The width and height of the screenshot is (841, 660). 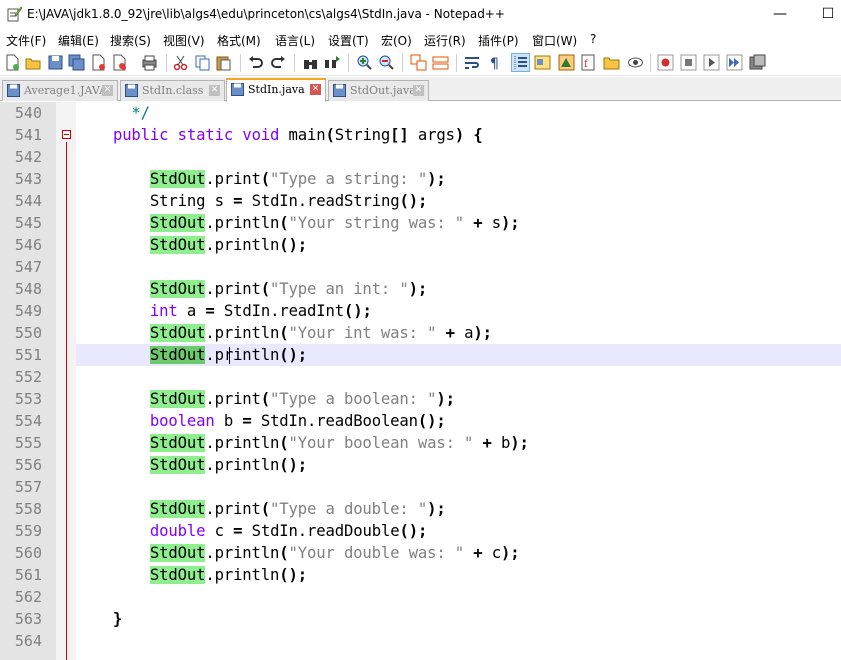 What do you see at coordinates (239, 40) in the screenshot?
I see `menu-format: 格式(M)` at bounding box center [239, 40].